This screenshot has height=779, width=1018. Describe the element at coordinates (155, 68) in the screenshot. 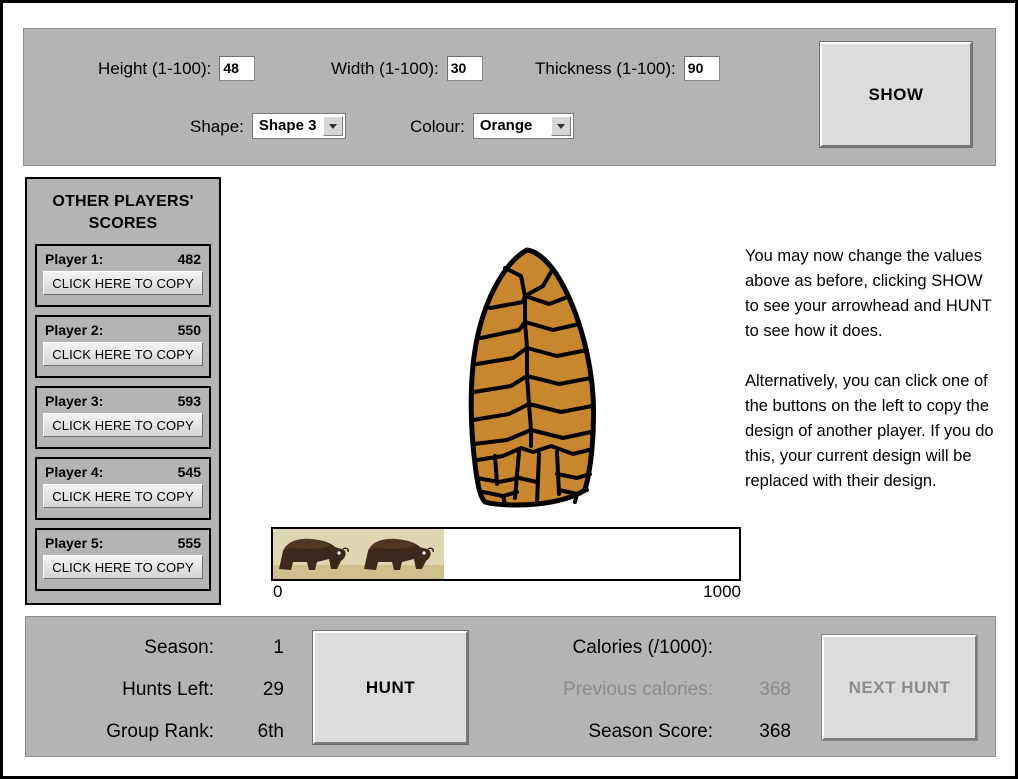

I see `height-label: Height (1-100):` at that location.